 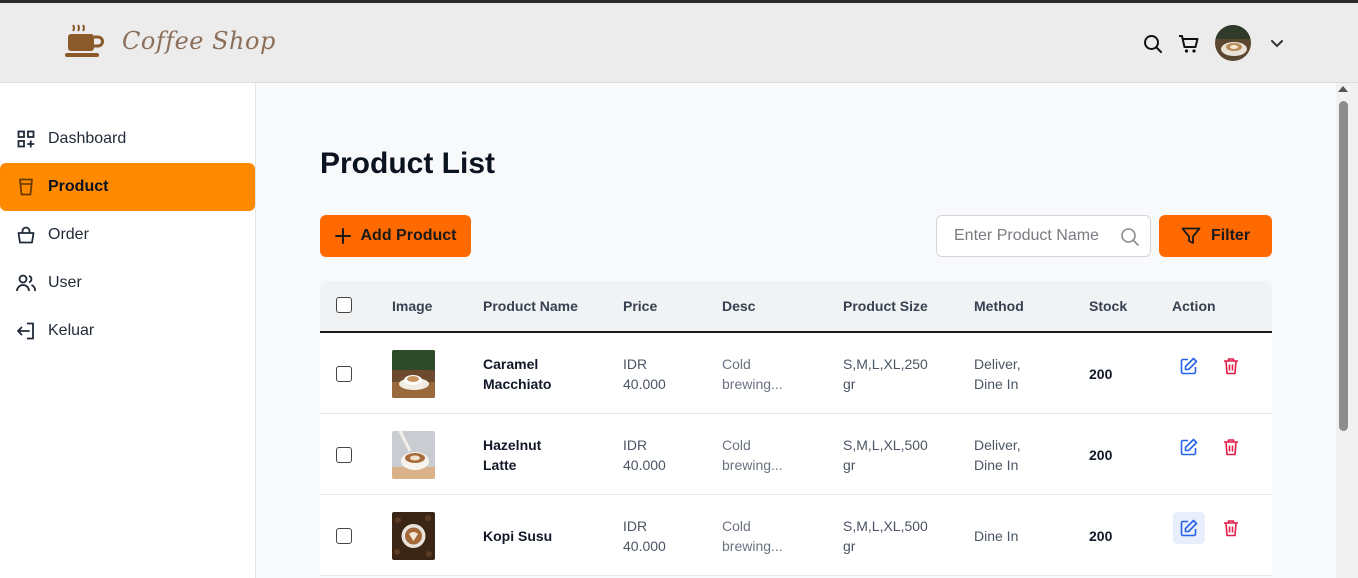 What do you see at coordinates (1343, 89) in the screenshot?
I see `scroll-up-arrow-icon` at bounding box center [1343, 89].